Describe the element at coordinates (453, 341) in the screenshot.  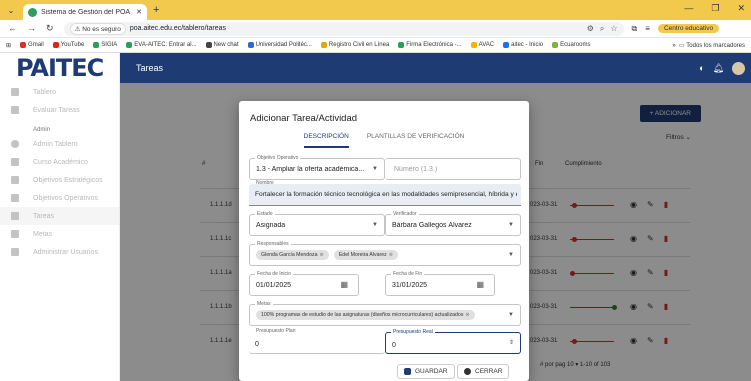
I see `presupuesto-real-input: Presupuesto Real 0 ⇕` at that location.